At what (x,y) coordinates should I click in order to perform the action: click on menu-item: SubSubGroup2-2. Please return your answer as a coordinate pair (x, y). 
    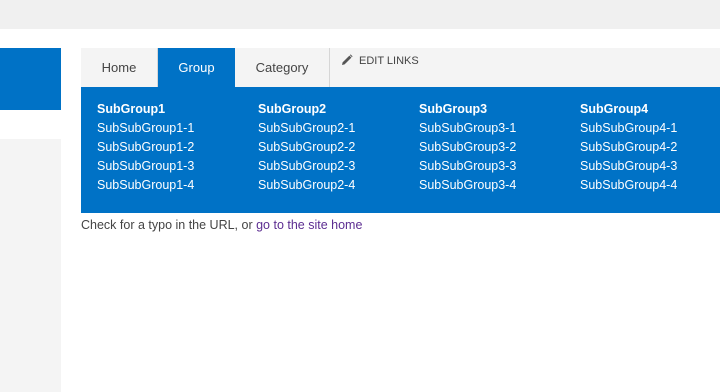
    Looking at the image, I should click on (338, 147).